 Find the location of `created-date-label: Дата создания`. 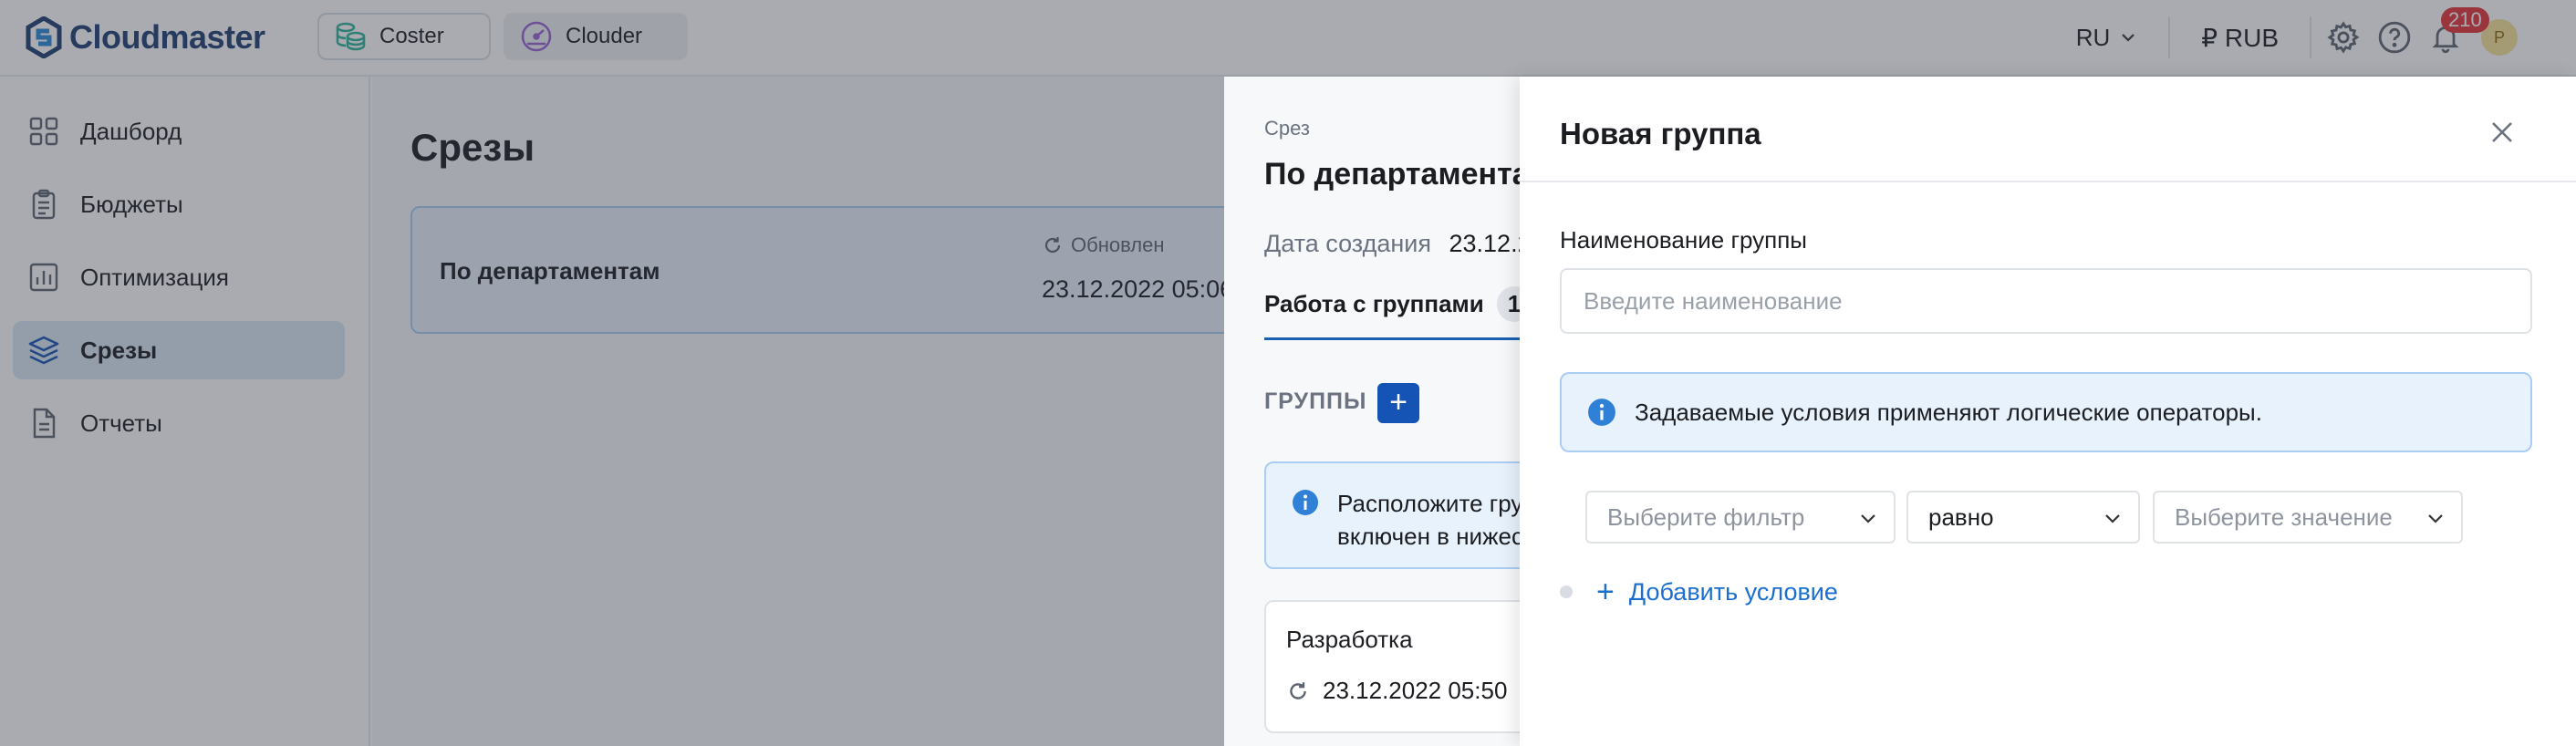

created-date-label: Дата создания is located at coordinates (1347, 244).